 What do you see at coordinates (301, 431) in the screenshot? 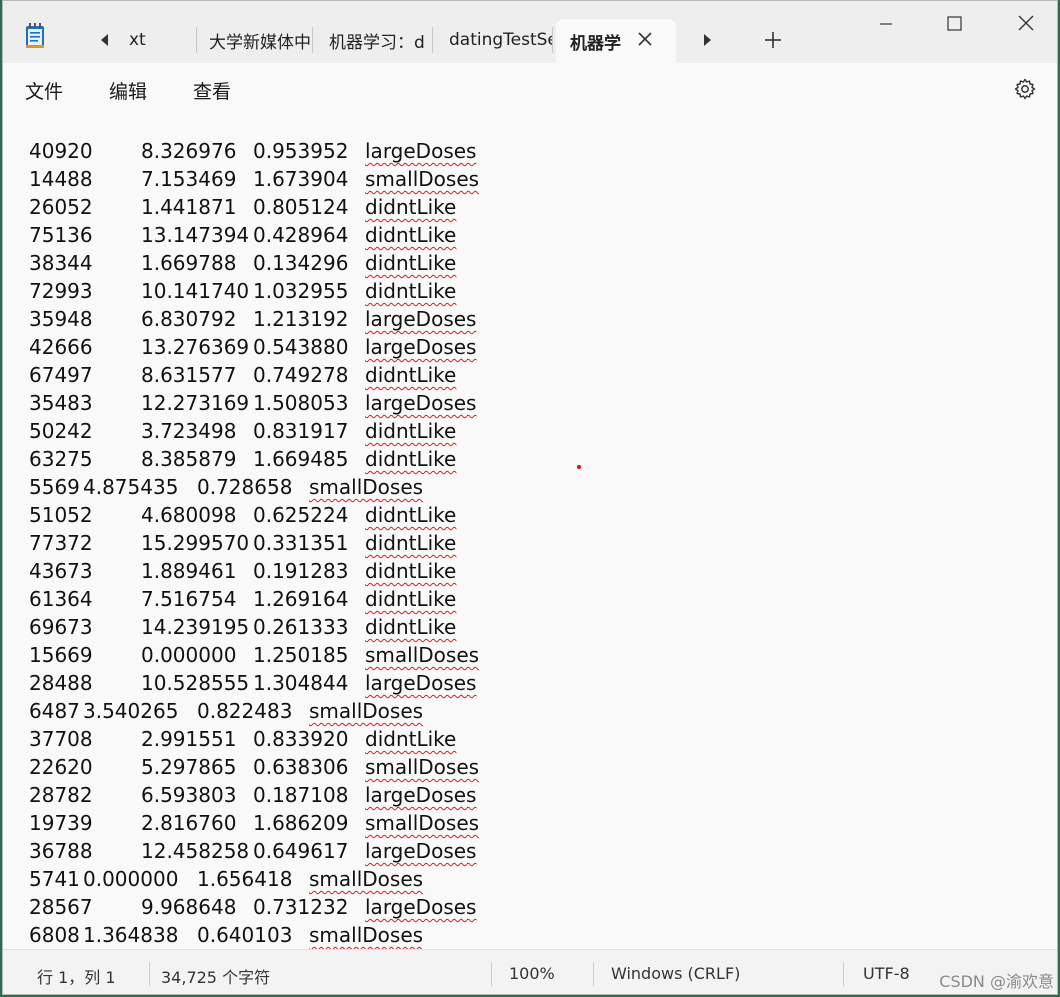
I see `line-col-3: 0.831917` at bounding box center [301, 431].